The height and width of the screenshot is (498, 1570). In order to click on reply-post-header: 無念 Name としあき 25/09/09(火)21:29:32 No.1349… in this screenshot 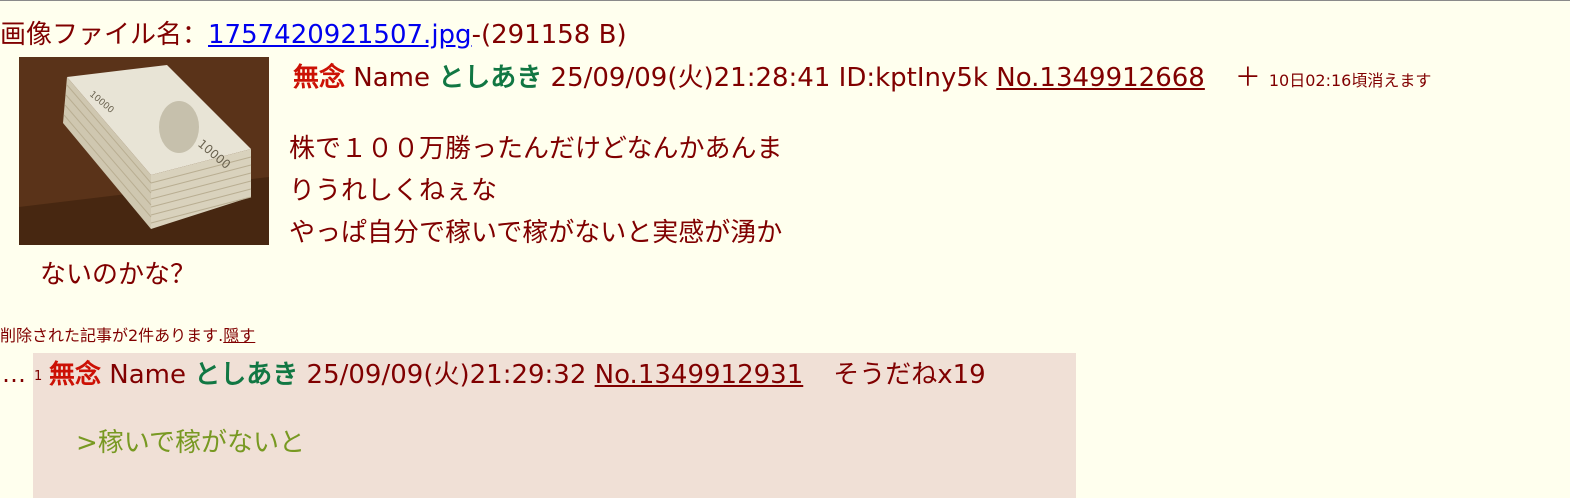, I will do `click(517, 375)`.